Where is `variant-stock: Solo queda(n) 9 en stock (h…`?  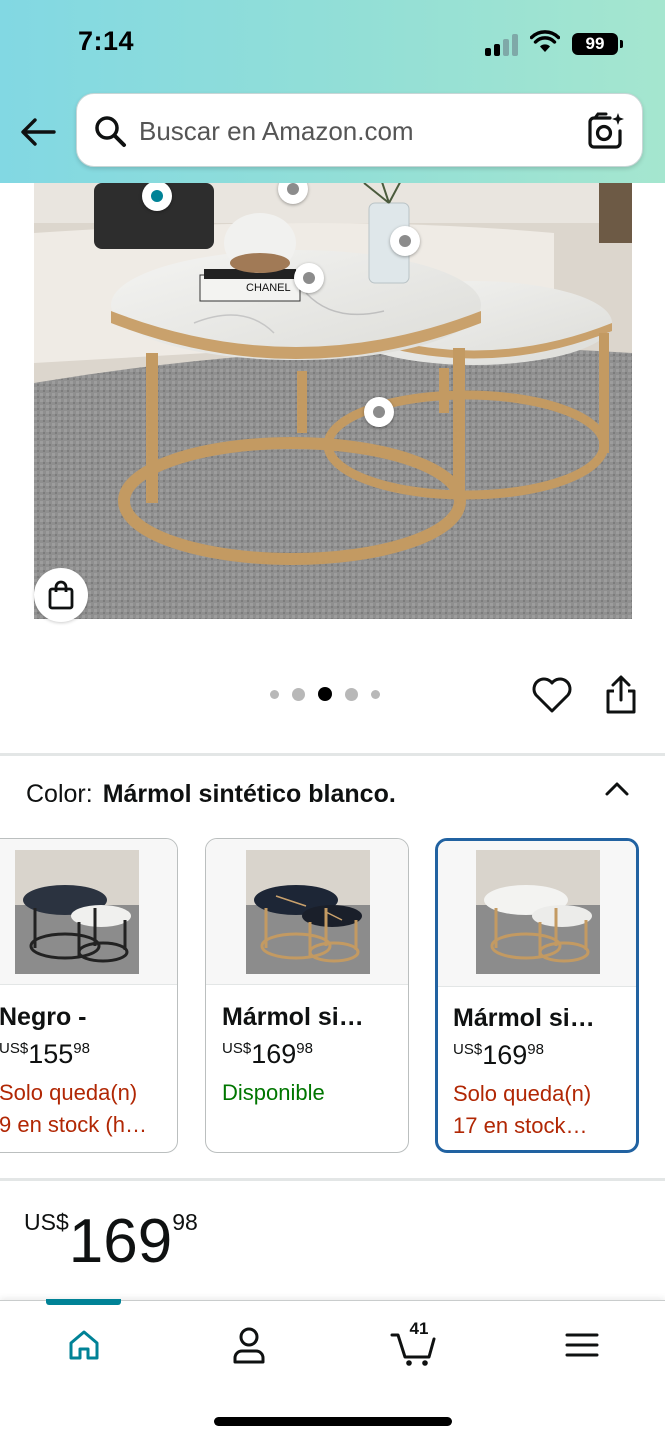
variant-stock: Solo queda(n) 9 en stock (h… is located at coordinates (73, 1109).